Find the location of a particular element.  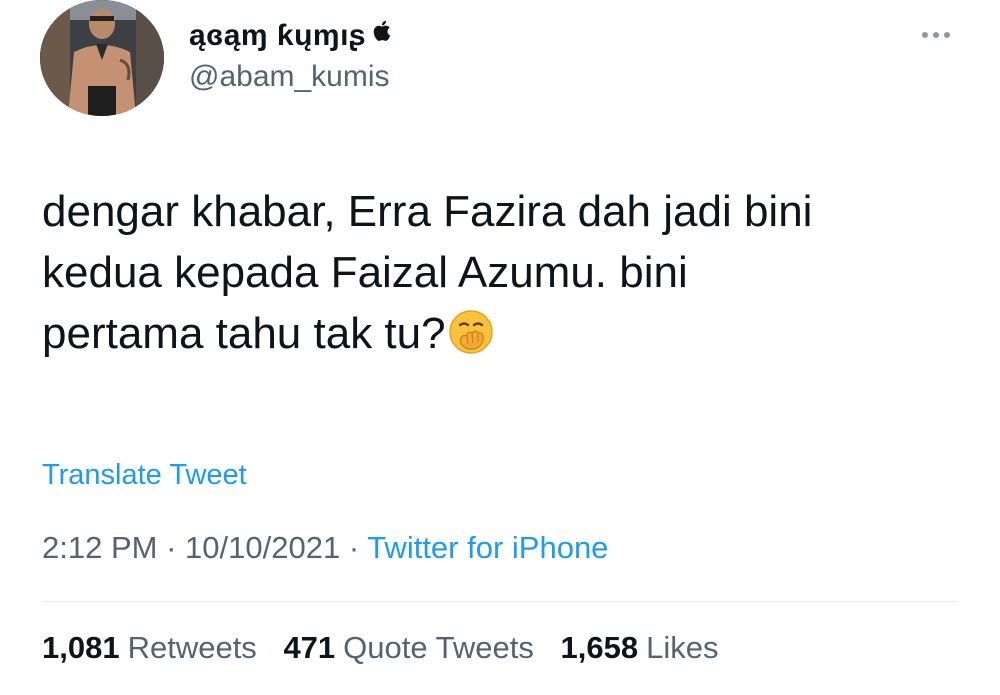

retweets-label: Retweets is located at coordinates (192, 647).